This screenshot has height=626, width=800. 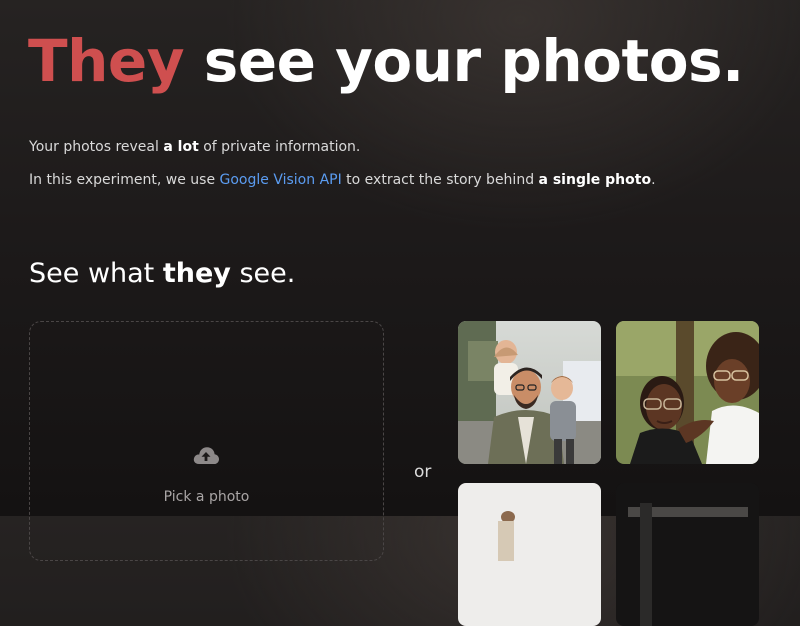 I want to click on intro-line-2-text: In this experiment, we use, so click(x=124, y=180).